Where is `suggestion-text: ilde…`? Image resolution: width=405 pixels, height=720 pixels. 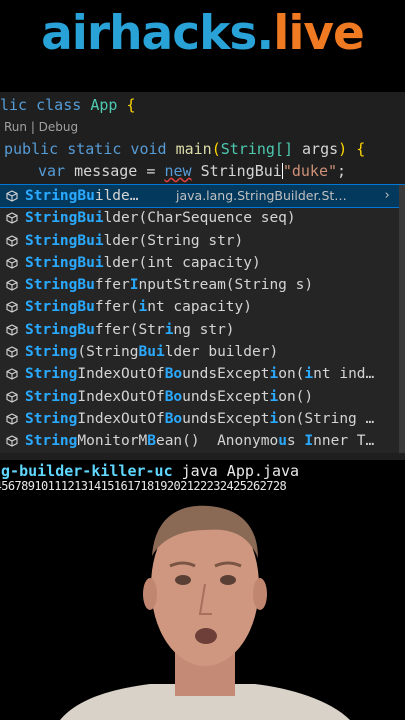
suggestion-text: ilde… is located at coordinates (116, 196).